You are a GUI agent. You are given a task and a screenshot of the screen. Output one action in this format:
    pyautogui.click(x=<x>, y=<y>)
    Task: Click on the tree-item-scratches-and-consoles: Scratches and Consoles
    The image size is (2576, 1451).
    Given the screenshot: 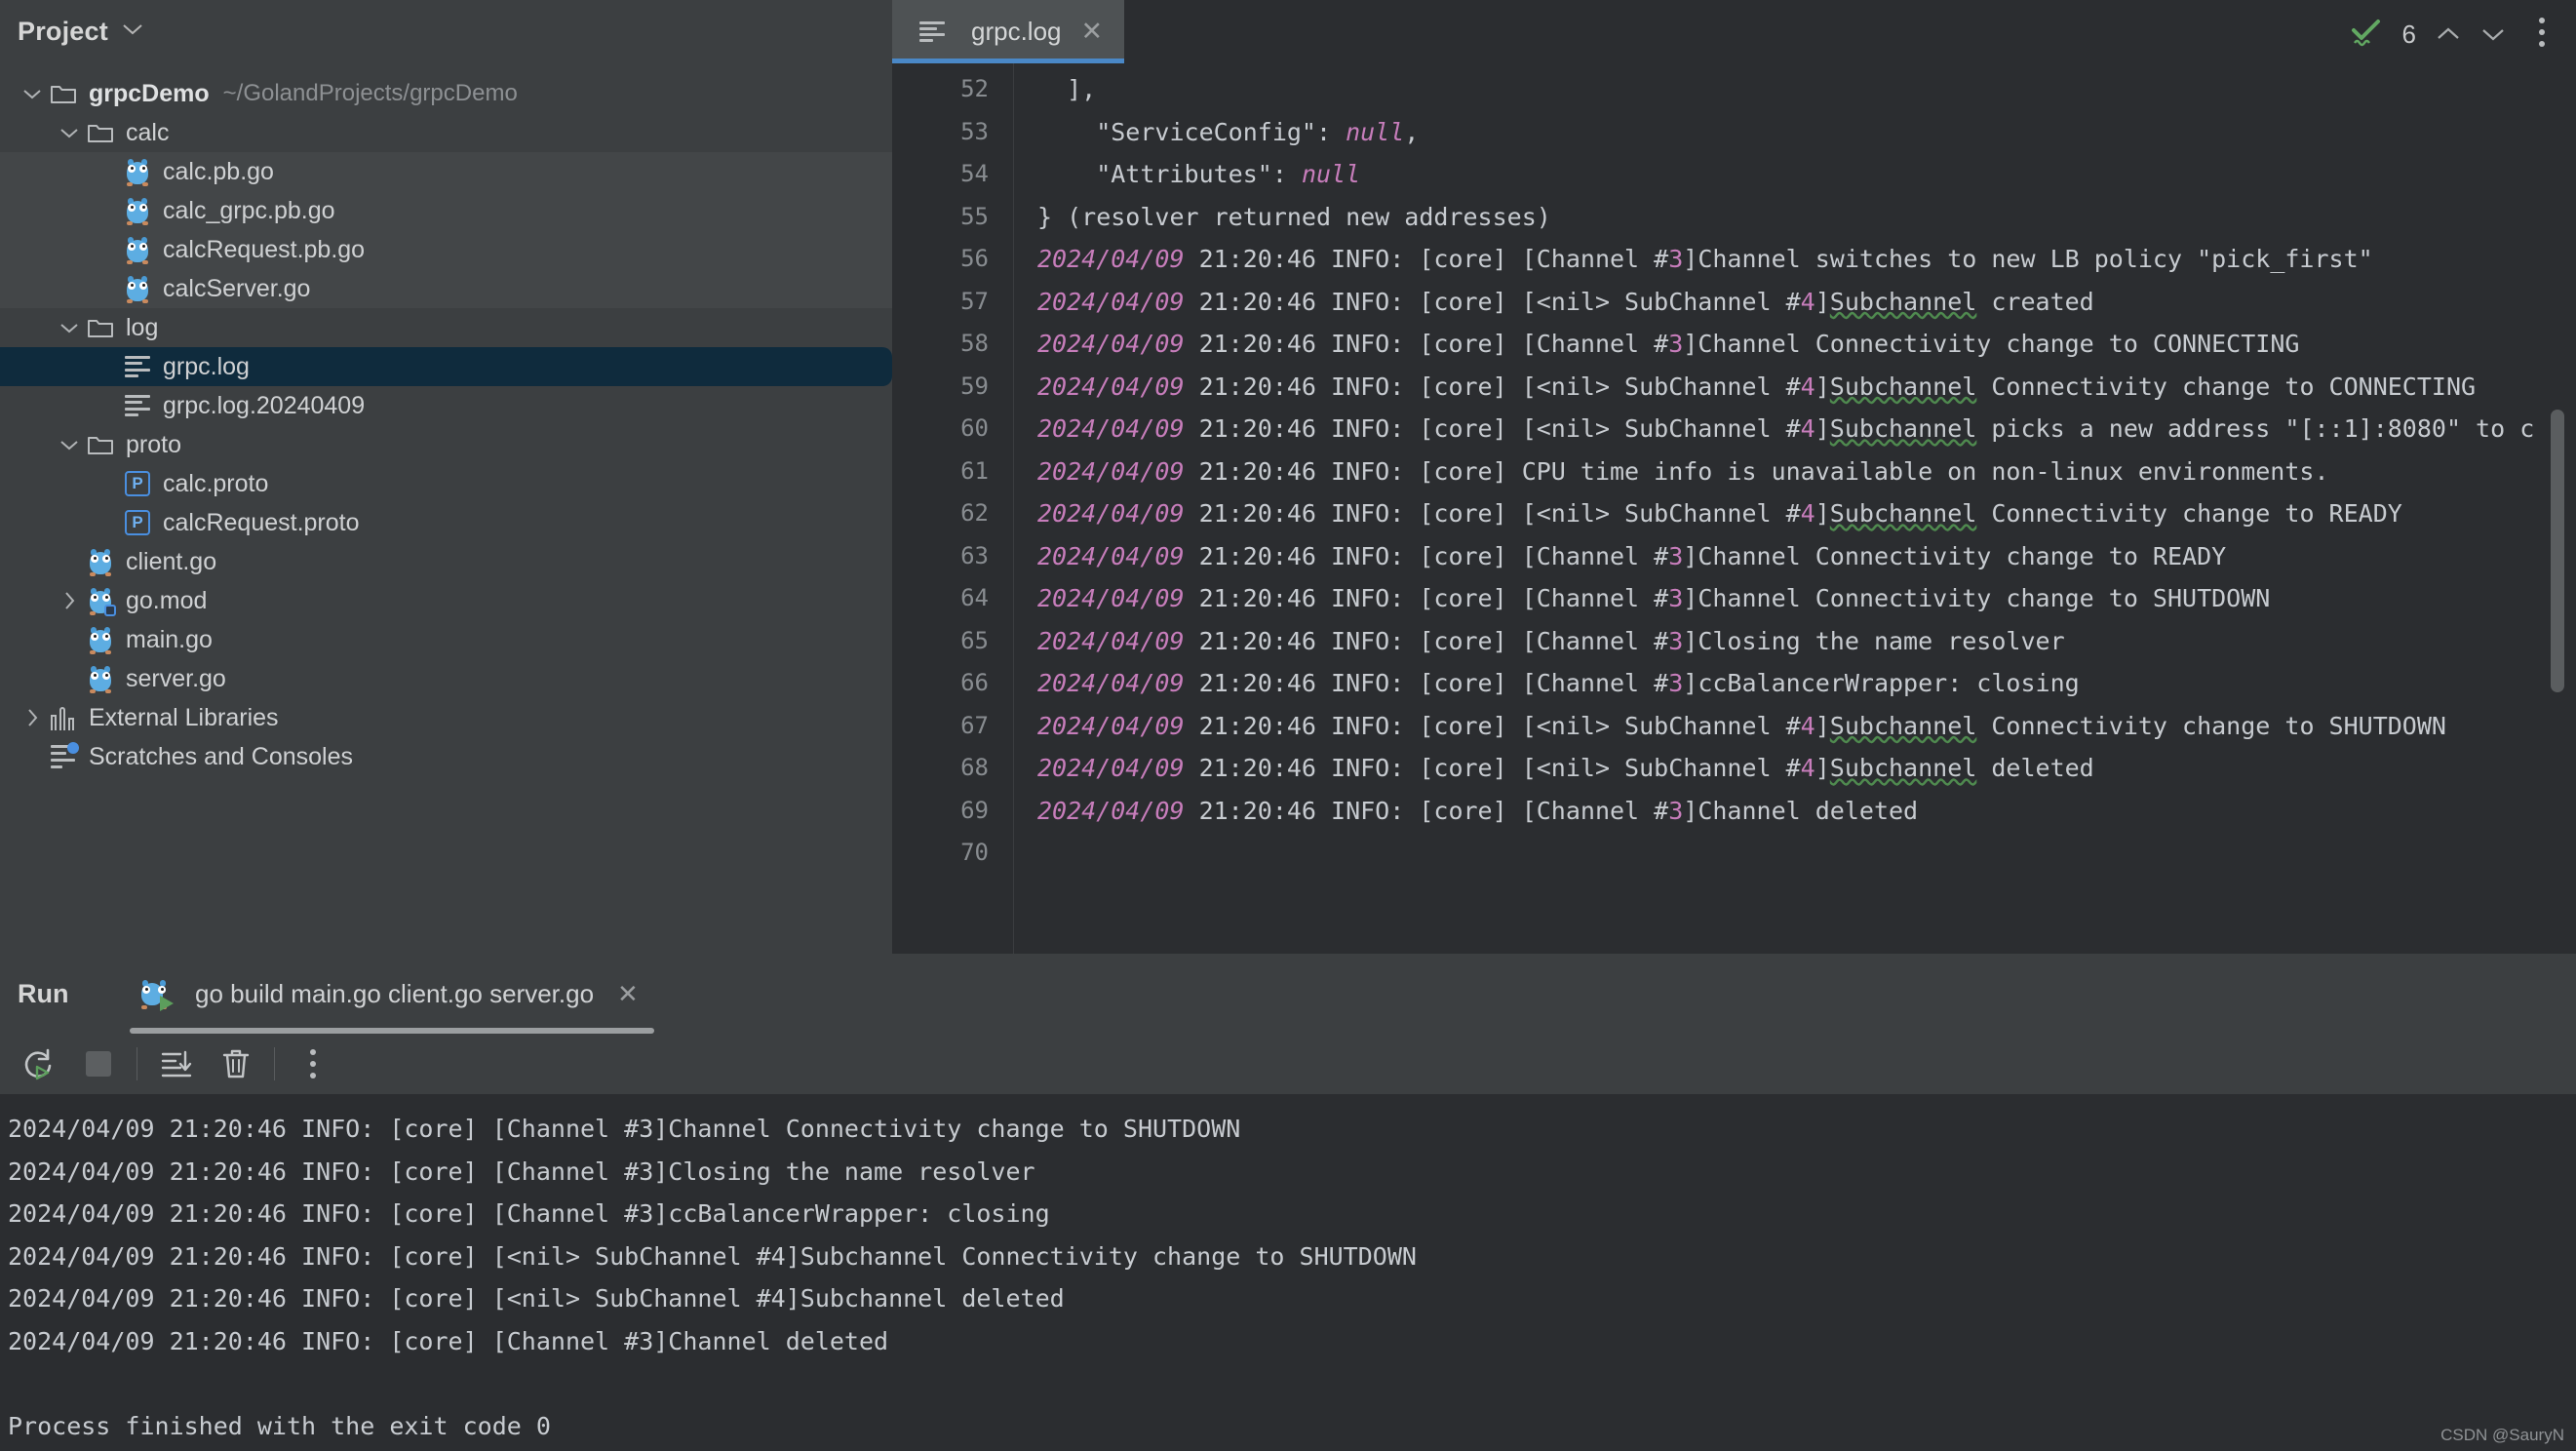 What is the action you would take?
    pyautogui.click(x=446, y=756)
    